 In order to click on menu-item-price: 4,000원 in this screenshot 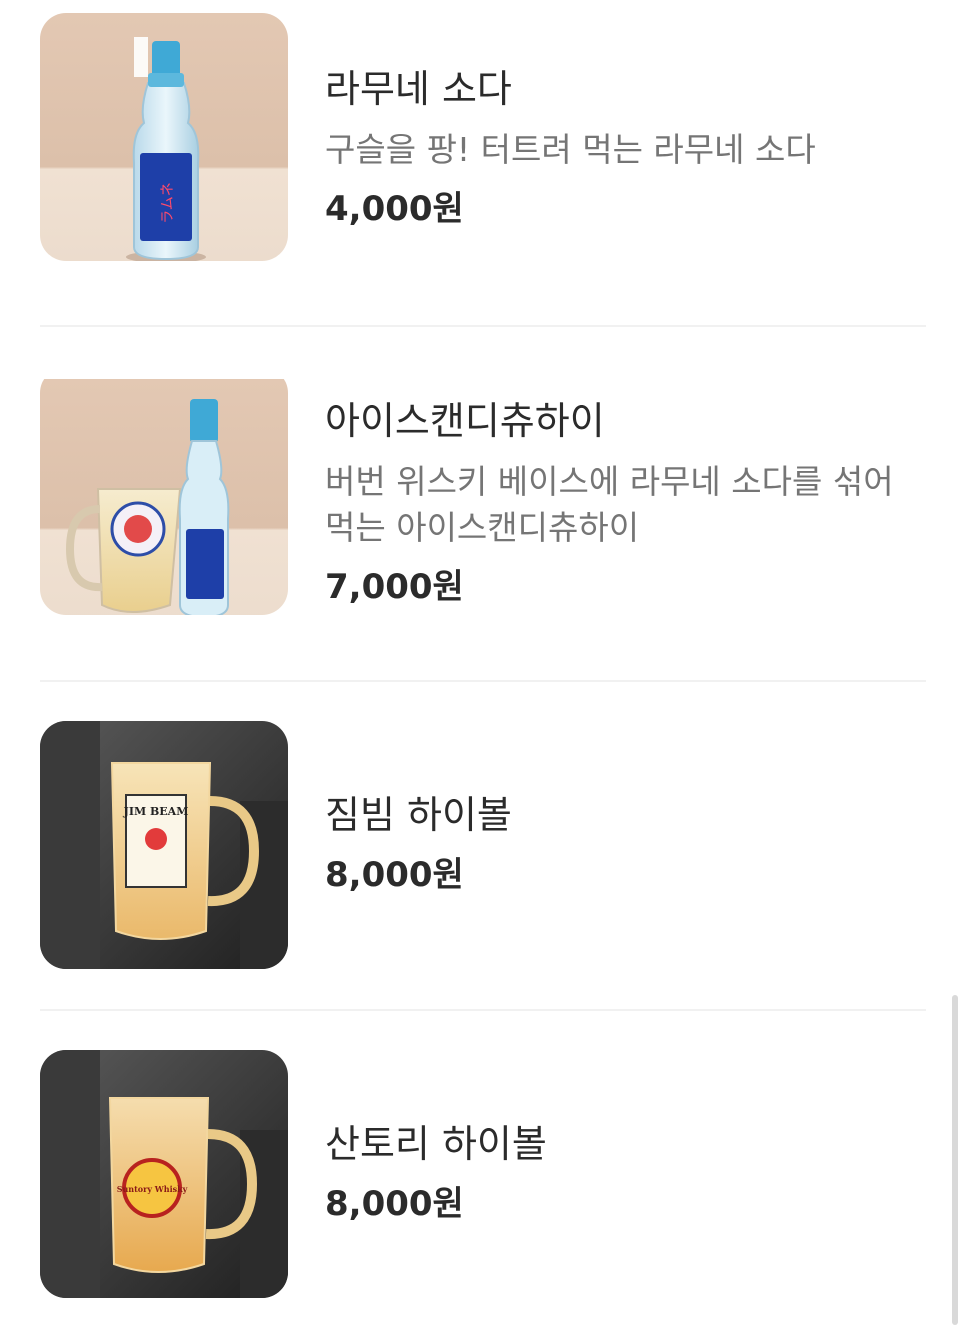, I will do `click(394, 209)`.